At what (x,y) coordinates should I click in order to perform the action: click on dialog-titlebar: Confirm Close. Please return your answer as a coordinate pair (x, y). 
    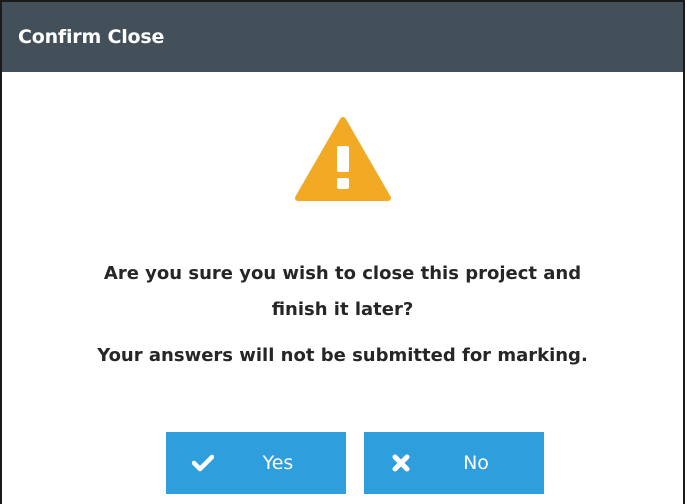
    Looking at the image, I should click on (342, 37).